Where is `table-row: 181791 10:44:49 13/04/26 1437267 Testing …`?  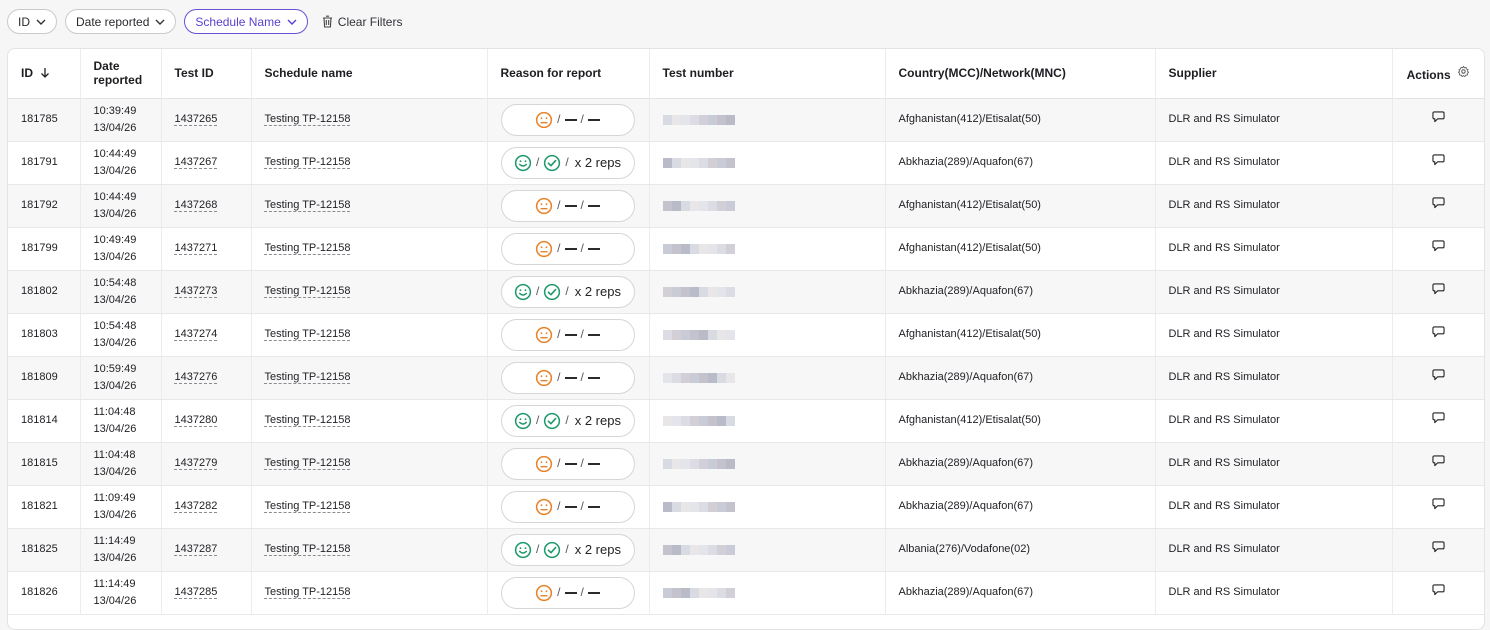 table-row: 181791 10:44:49 13/04/26 1437267 Testing … is located at coordinates (746, 163).